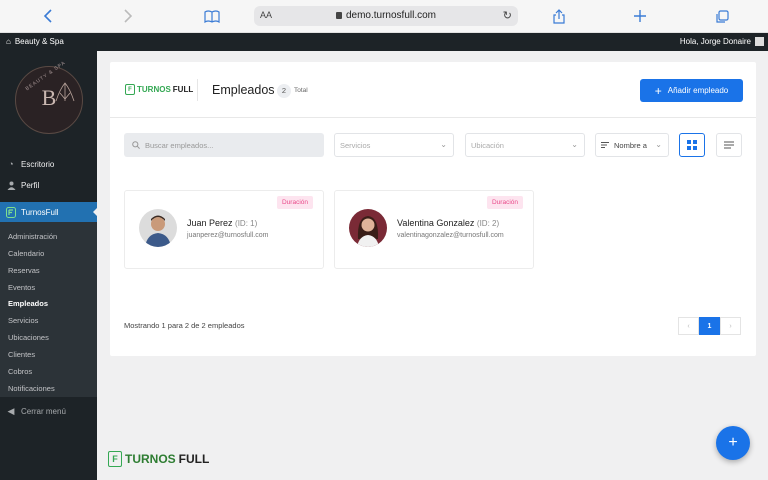  I want to click on services-placeholder: Servicios, so click(355, 145).